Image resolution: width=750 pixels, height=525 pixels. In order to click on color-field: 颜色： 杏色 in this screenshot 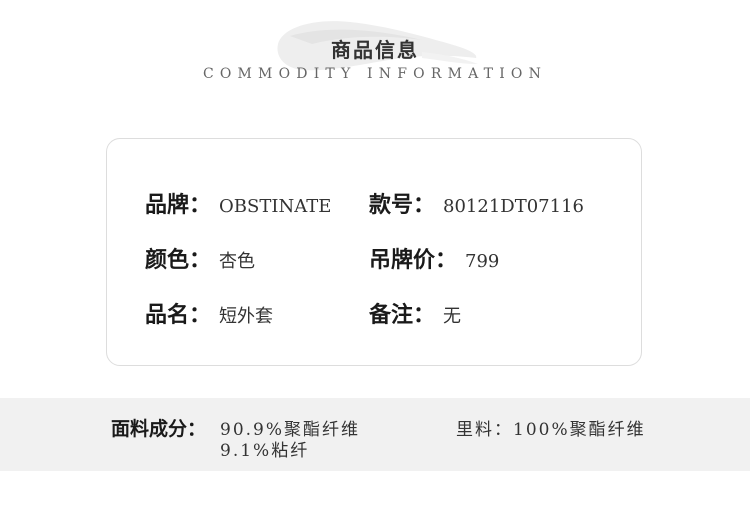, I will do `click(200, 258)`.